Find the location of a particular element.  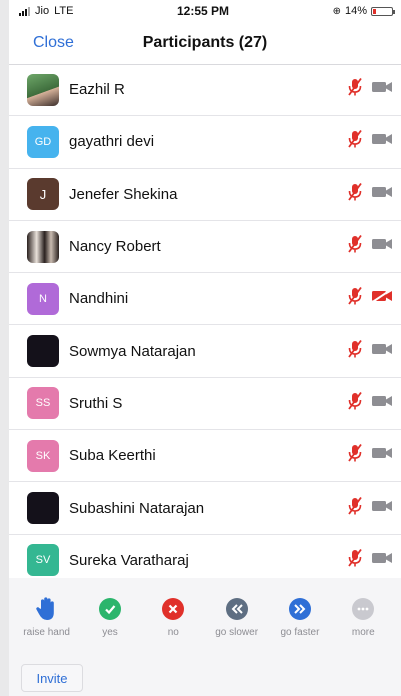

reaction-go-faster-button: go faster is located at coordinates (300, 613).